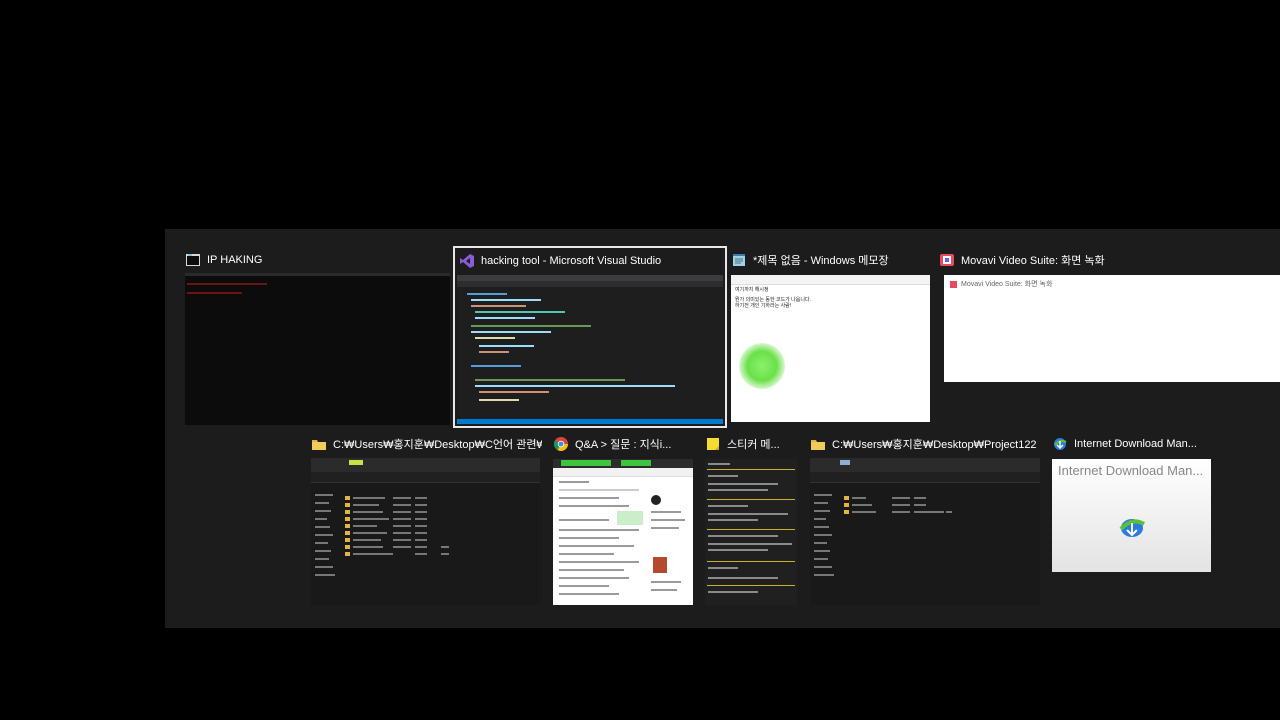 The height and width of the screenshot is (720, 1280). Describe the element at coordinates (713, 444) in the screenshot. I see `sticky-note-icon` at that location.